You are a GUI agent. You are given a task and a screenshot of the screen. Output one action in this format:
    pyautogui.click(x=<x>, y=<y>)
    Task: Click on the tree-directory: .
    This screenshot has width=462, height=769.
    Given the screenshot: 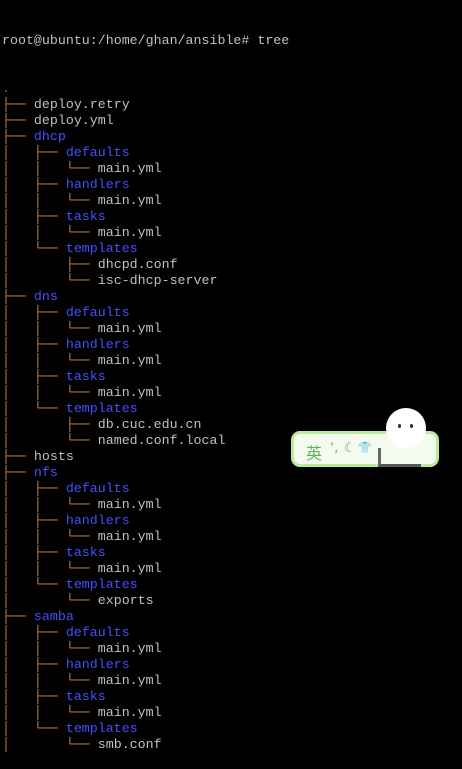 What is the action you would take?
    pyautogui.click(x=145, y=89)
    